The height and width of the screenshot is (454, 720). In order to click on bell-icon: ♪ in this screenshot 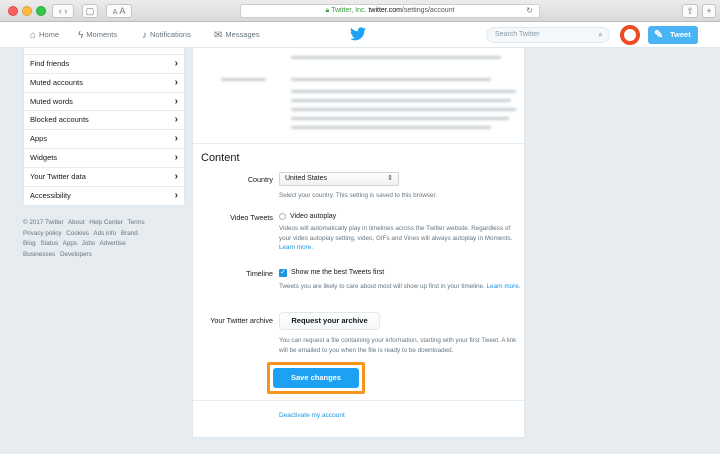, I will do `click(144, 35)`.